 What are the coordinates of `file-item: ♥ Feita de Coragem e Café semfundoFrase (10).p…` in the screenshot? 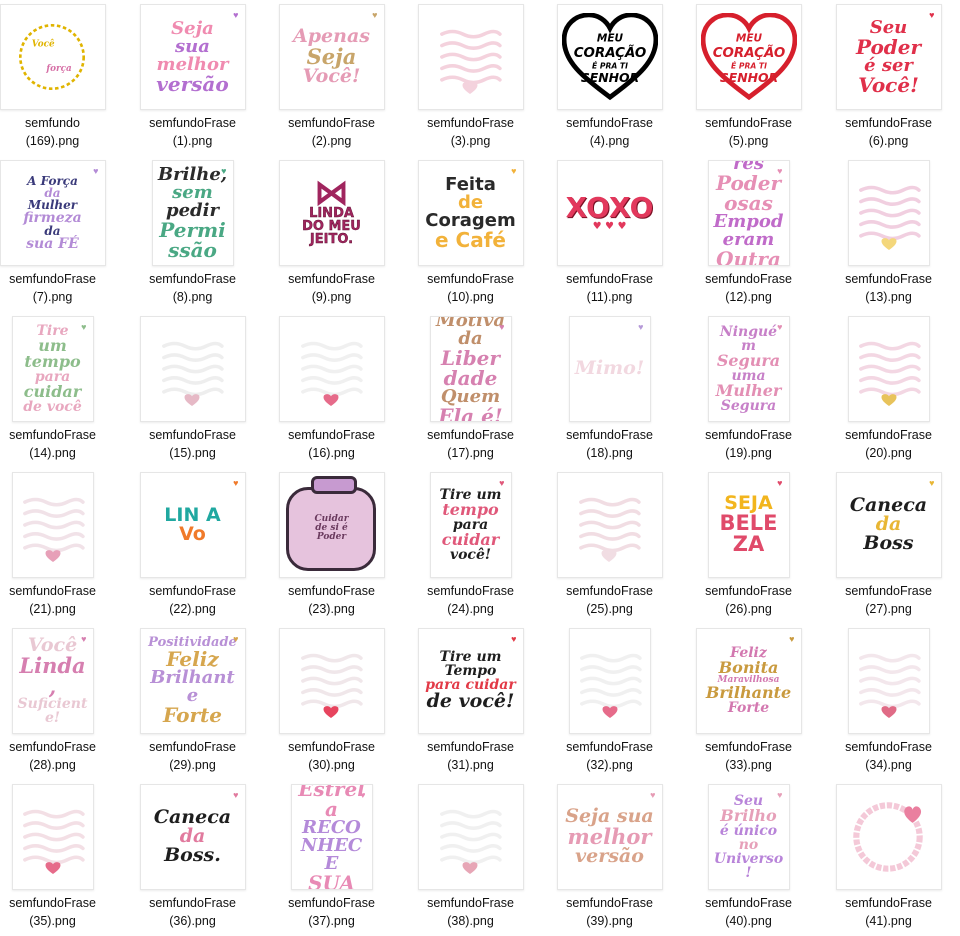 It's located at (470, 234).